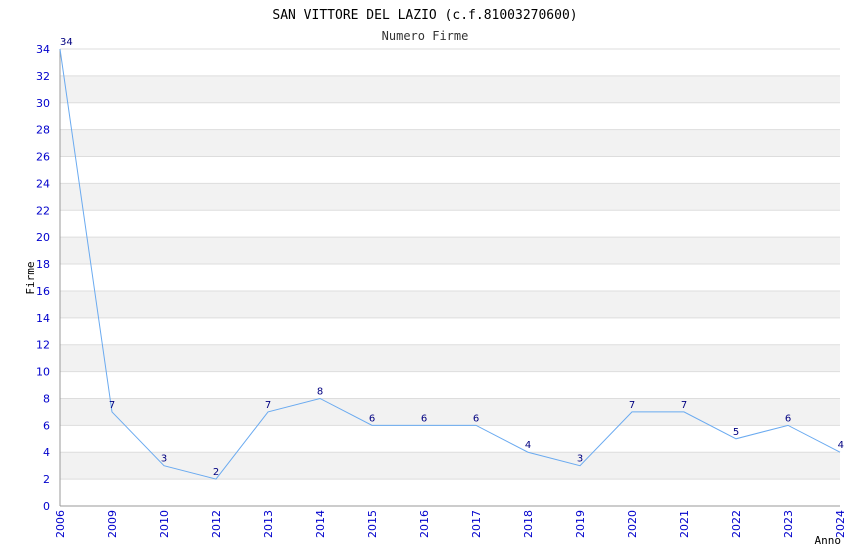  Describe the element at coordinates (580, 524) in the screenshot. I see `x-tick-label: 2019` at that location.